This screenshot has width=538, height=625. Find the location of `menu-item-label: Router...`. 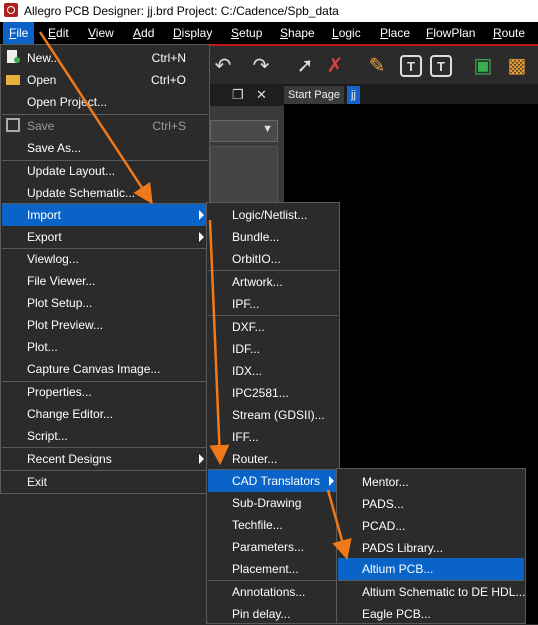

menu-item-label: Router... is located at coordinates (255, 459).